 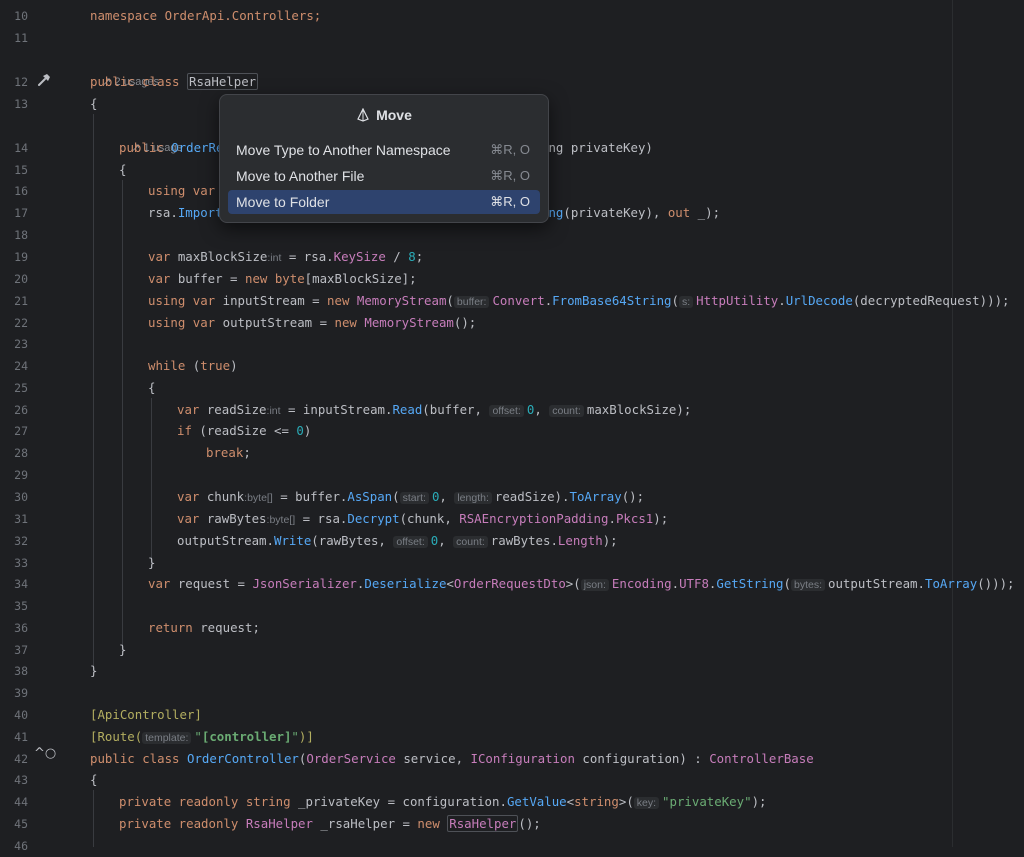 What do you see at coordinates (204, 628) in the screenshot?
I see `code-line-36: return request;` at bounding box center [204, 628].